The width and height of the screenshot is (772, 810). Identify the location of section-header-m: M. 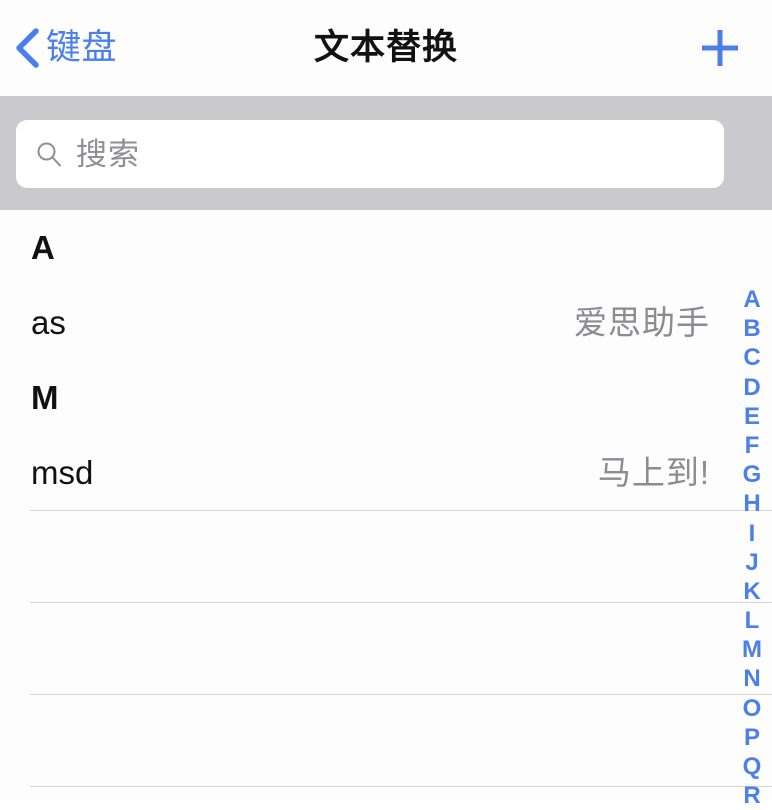
(386, 397).